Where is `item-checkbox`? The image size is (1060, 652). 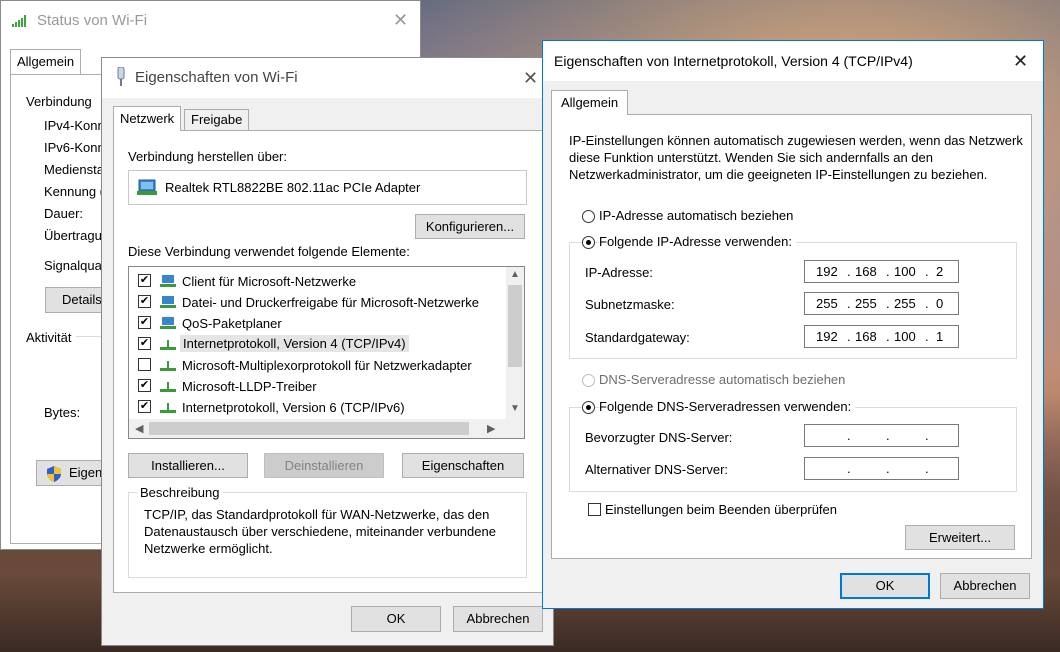
item-checkbox is located at coordinates (144, 364).